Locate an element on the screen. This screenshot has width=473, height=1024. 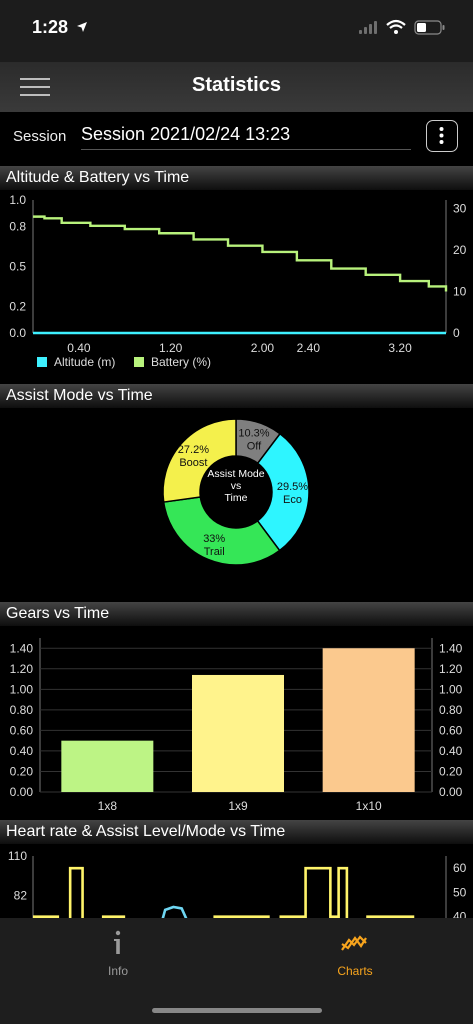
bar-1x8 is located at coordinates (107, 766).